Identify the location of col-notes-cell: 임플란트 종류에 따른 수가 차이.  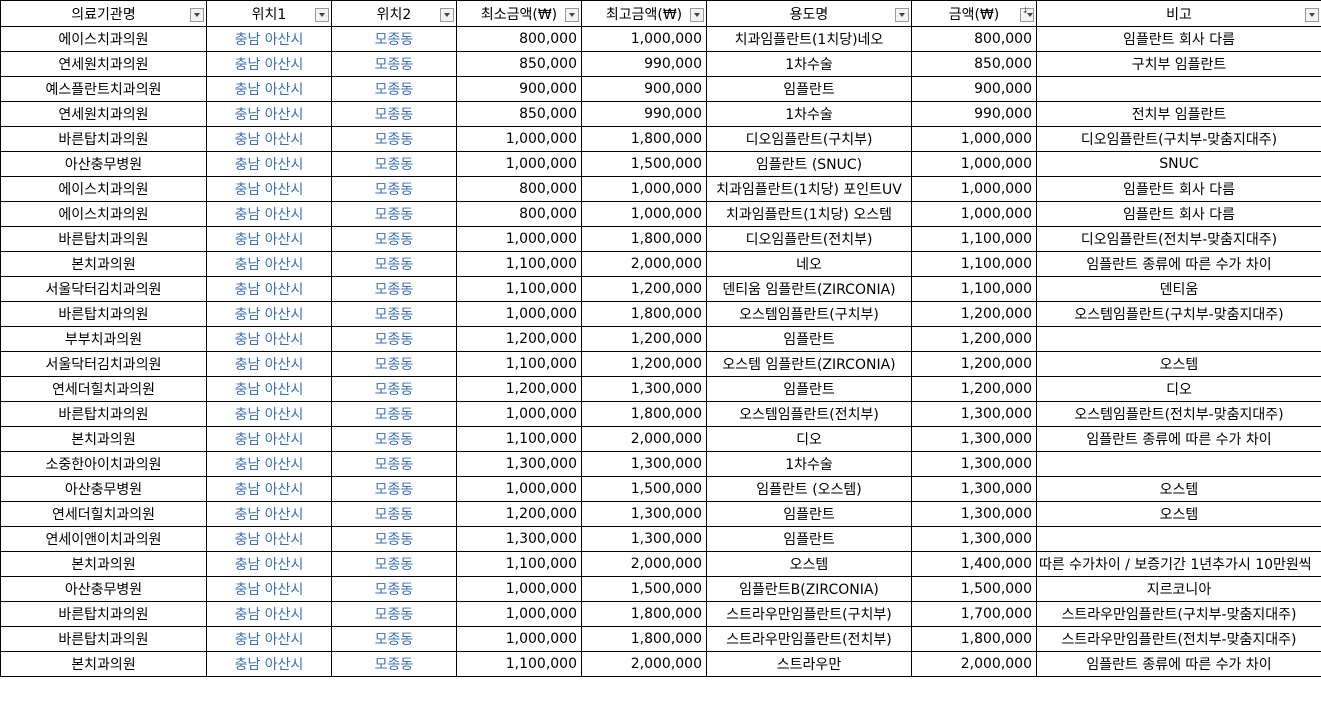
(1178, 664).